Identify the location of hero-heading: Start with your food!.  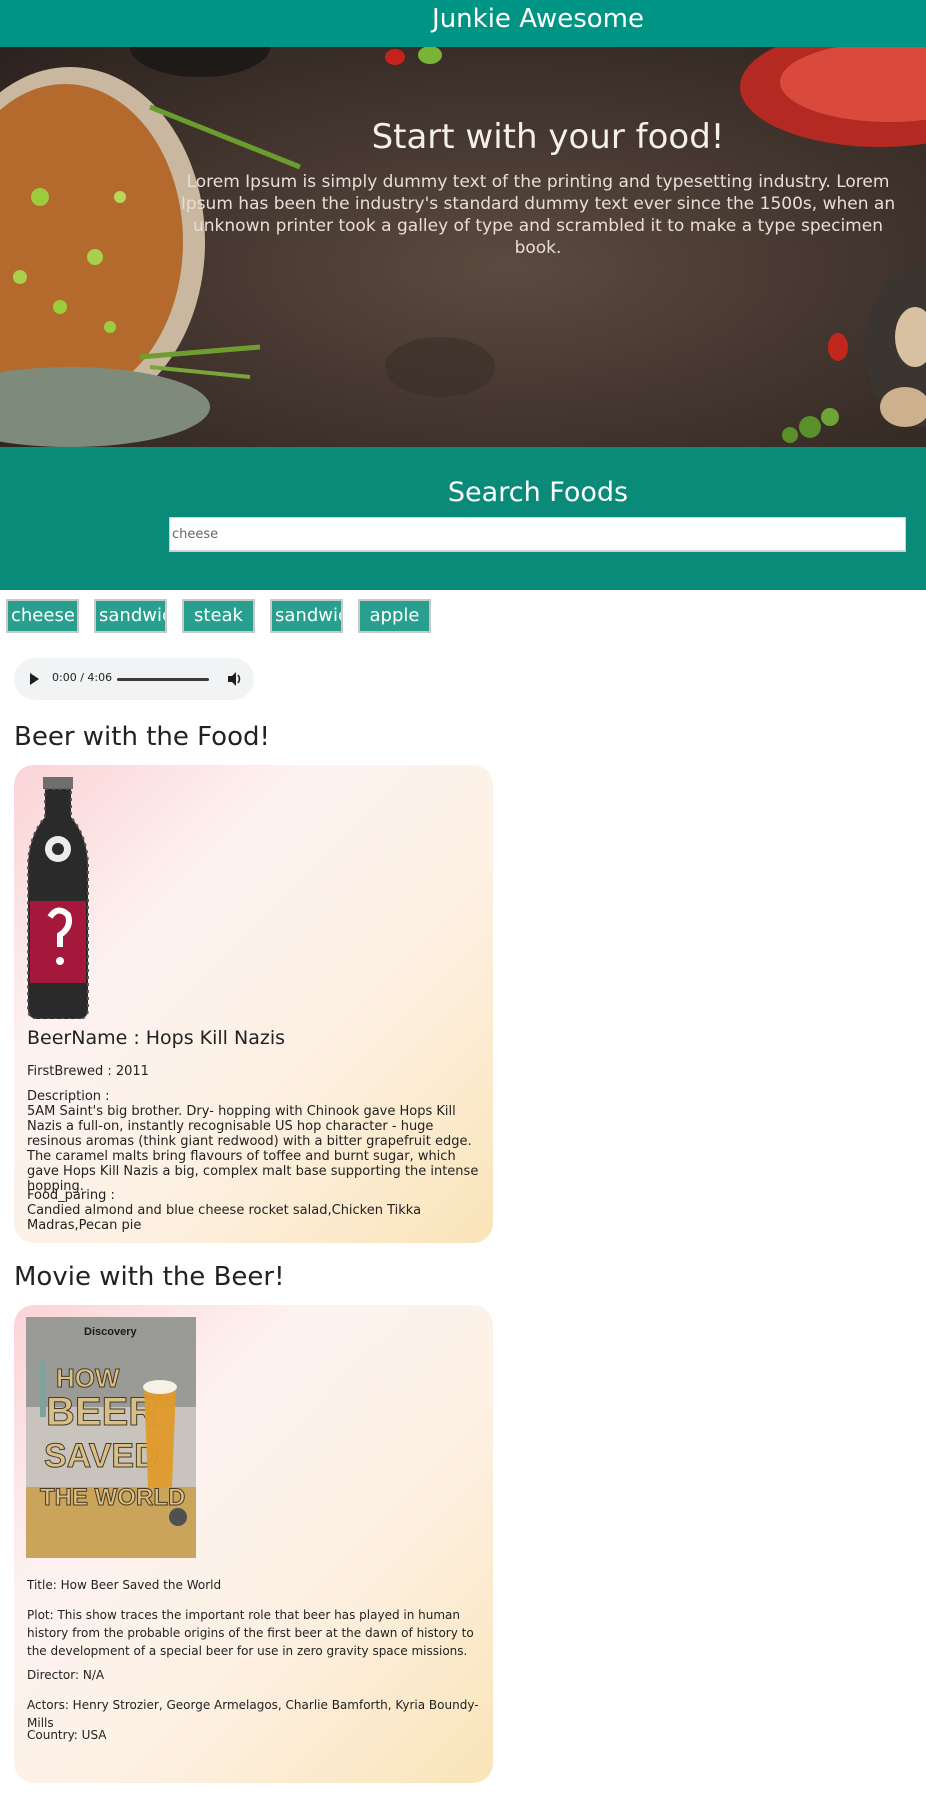
(548, 137).